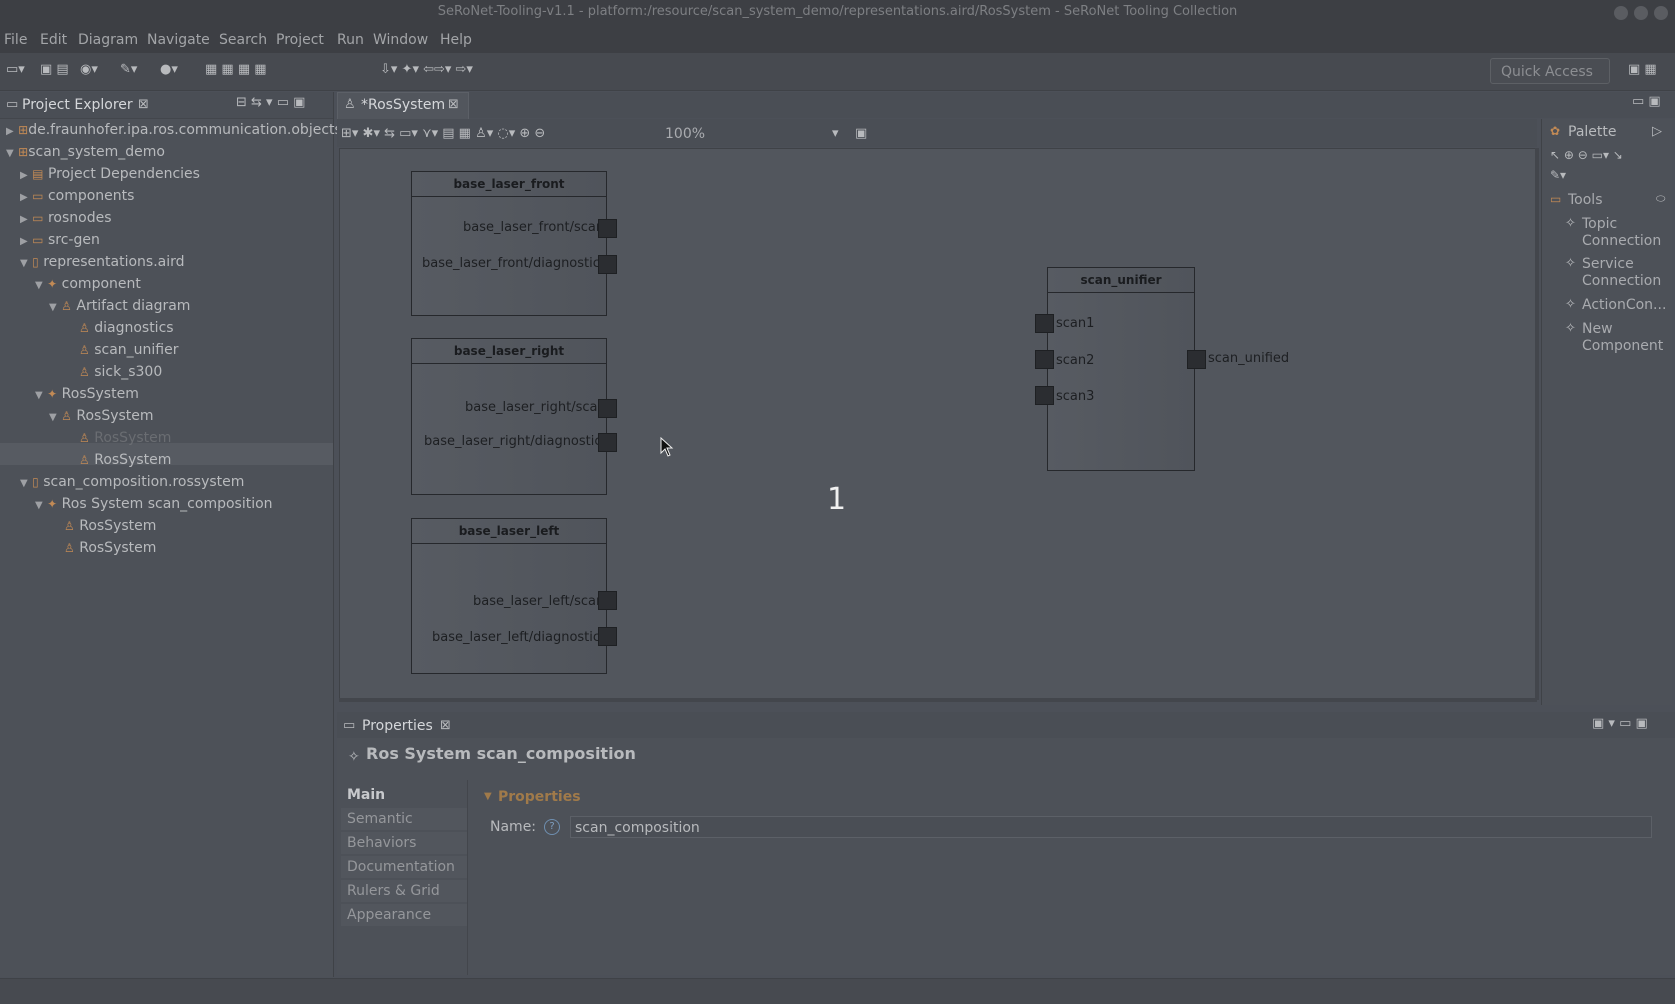 The width and height of the screenshot is (1675, 1004). I want to click on tree-item: ▼ ⊞scan_system_demo, so click(85, 152).